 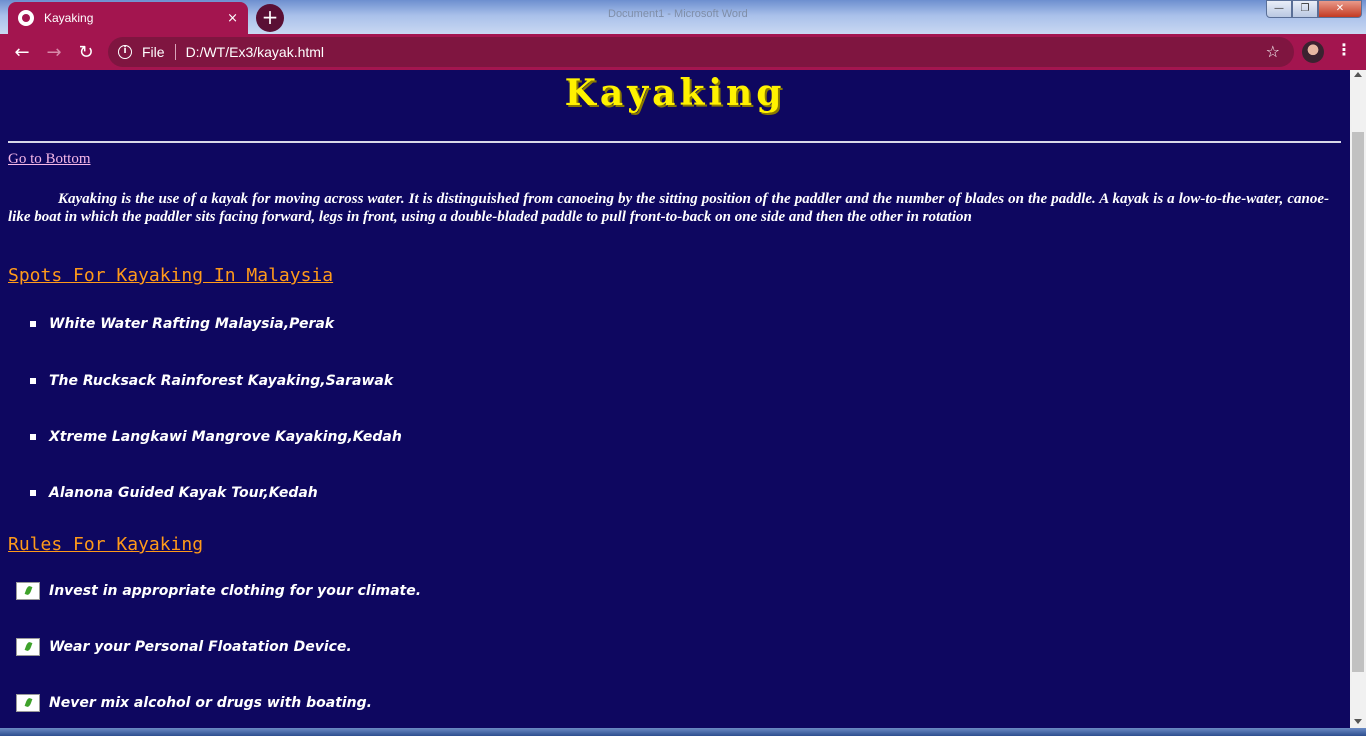 I want to click on spot-label: Xtreme Langkawi Mangrove Kayaking,Kedah, so click(x=225, y=437).